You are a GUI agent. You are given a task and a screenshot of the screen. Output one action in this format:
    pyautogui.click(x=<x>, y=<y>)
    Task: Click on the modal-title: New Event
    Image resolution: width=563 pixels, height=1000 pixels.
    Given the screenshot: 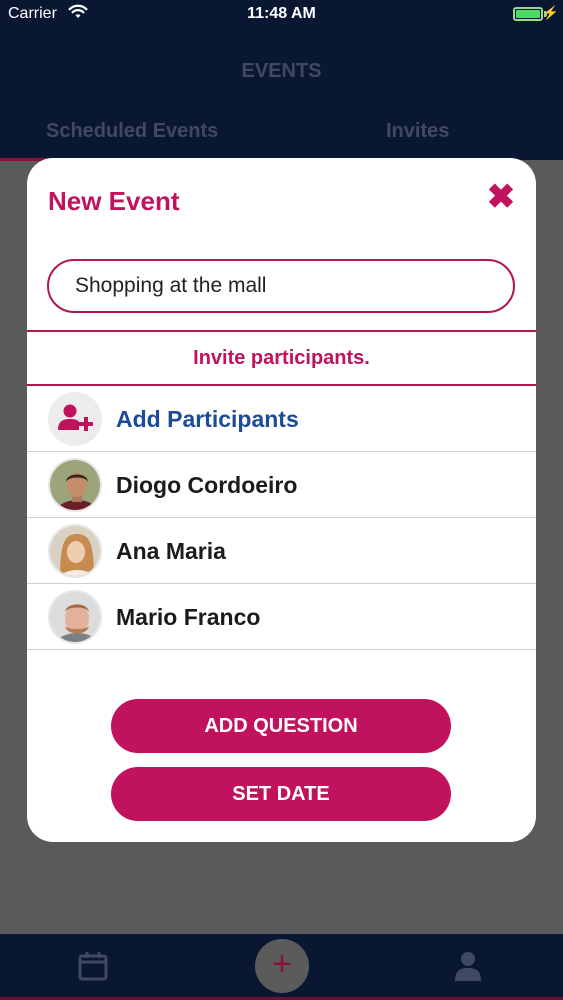 What is the action you would take?
    pyautogui.click(x=114, y=201)
    